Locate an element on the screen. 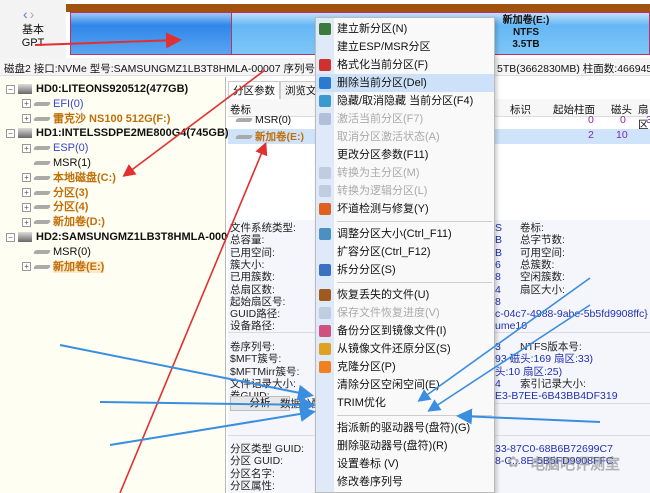  menu-item: 扩容分区(Ctrl_F12) is located at coordinates (405, 252).